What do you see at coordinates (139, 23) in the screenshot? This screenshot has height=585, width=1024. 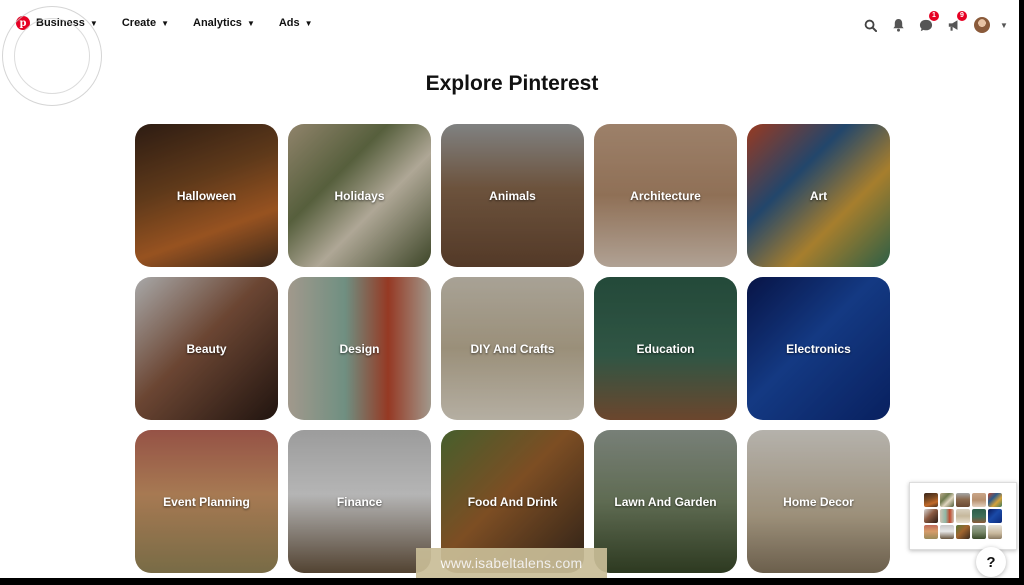 I see `nav-create-label: Create` at bounding box center [139, 23].